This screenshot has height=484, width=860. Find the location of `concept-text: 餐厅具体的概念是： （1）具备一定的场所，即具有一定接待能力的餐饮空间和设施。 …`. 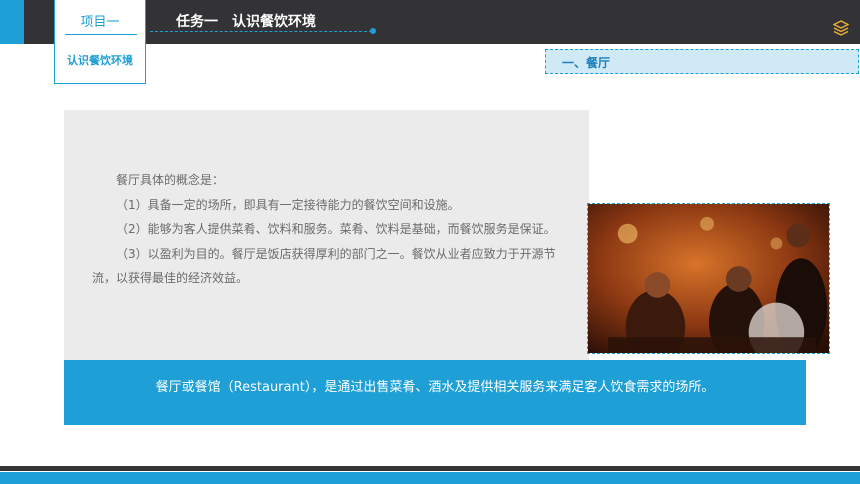

concept-text: 餐厅具体的概念是： （1）具备一定的场所，即具有一定接待能力的餐饮空间和设施。 … is located at coordinates (330, 229).